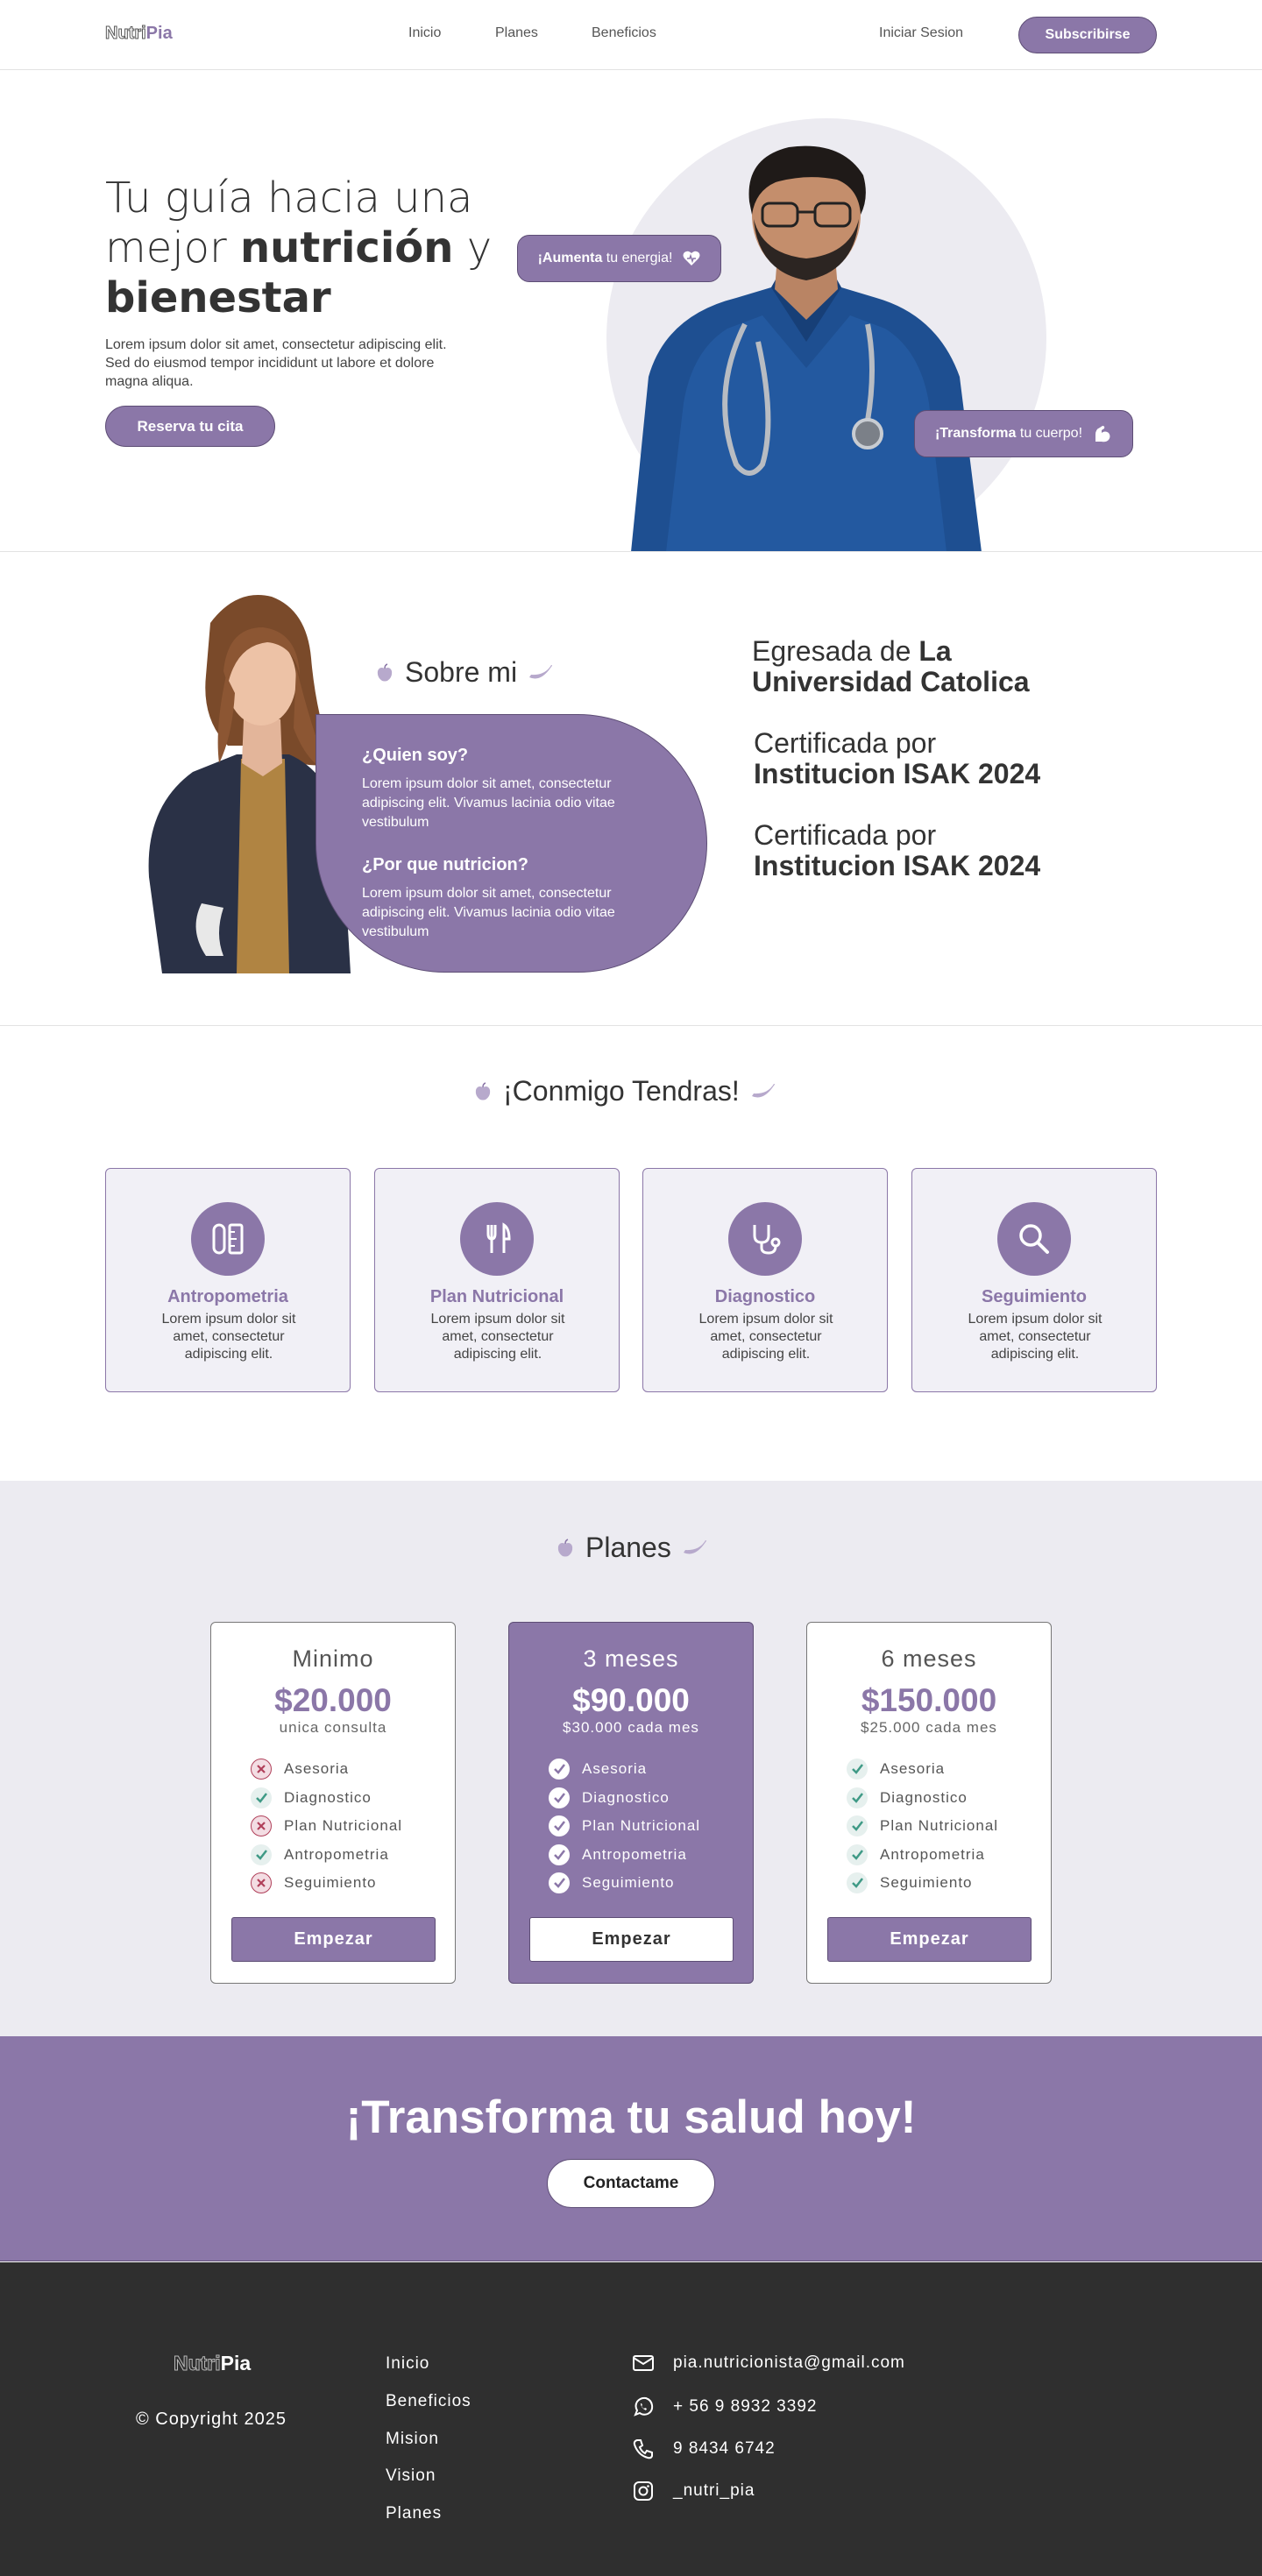 The height and width of the screenshot is (2576, 1262). Describe the element at coordinates (516, 33) in the screenshot. I see `nav-link-planes: Planes` at that location.